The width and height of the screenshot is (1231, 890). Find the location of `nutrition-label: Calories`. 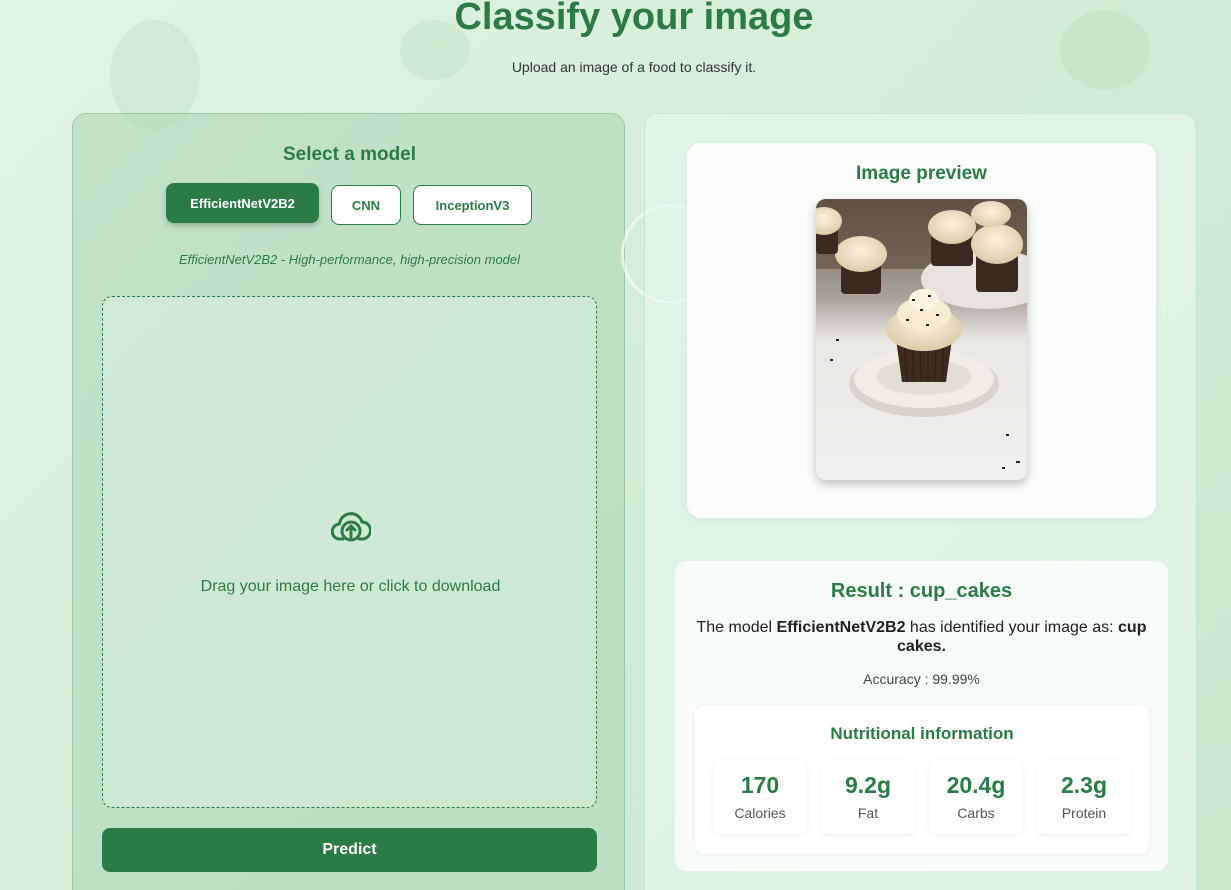

nutrition-label: Calories is located at coordinates (760, 813).